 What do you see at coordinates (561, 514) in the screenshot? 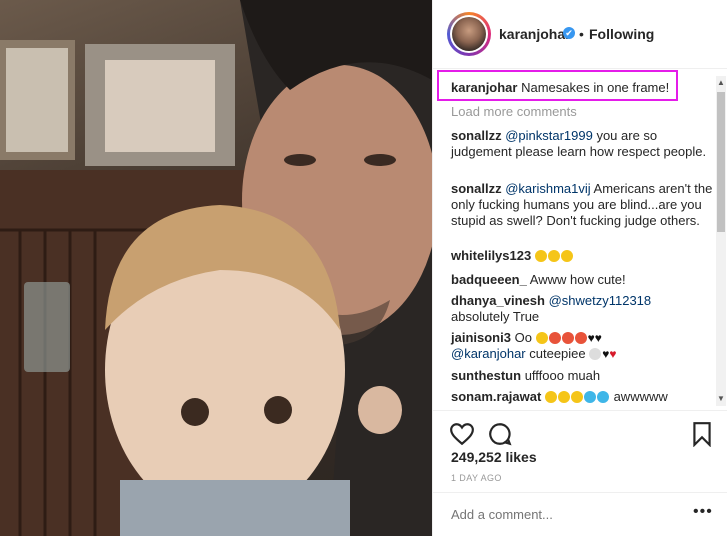
I see `add-comment-input` at bounding box center [561, 514].